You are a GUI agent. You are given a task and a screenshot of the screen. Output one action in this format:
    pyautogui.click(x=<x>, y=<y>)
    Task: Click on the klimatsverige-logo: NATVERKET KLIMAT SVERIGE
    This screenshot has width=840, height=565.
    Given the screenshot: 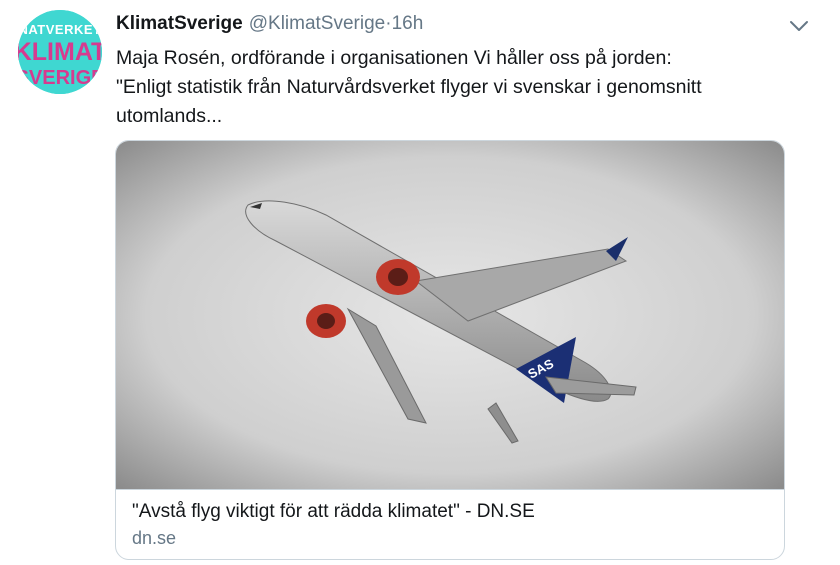 What is the action you would take?
    pyautogui.click(x=60, y=52)
    